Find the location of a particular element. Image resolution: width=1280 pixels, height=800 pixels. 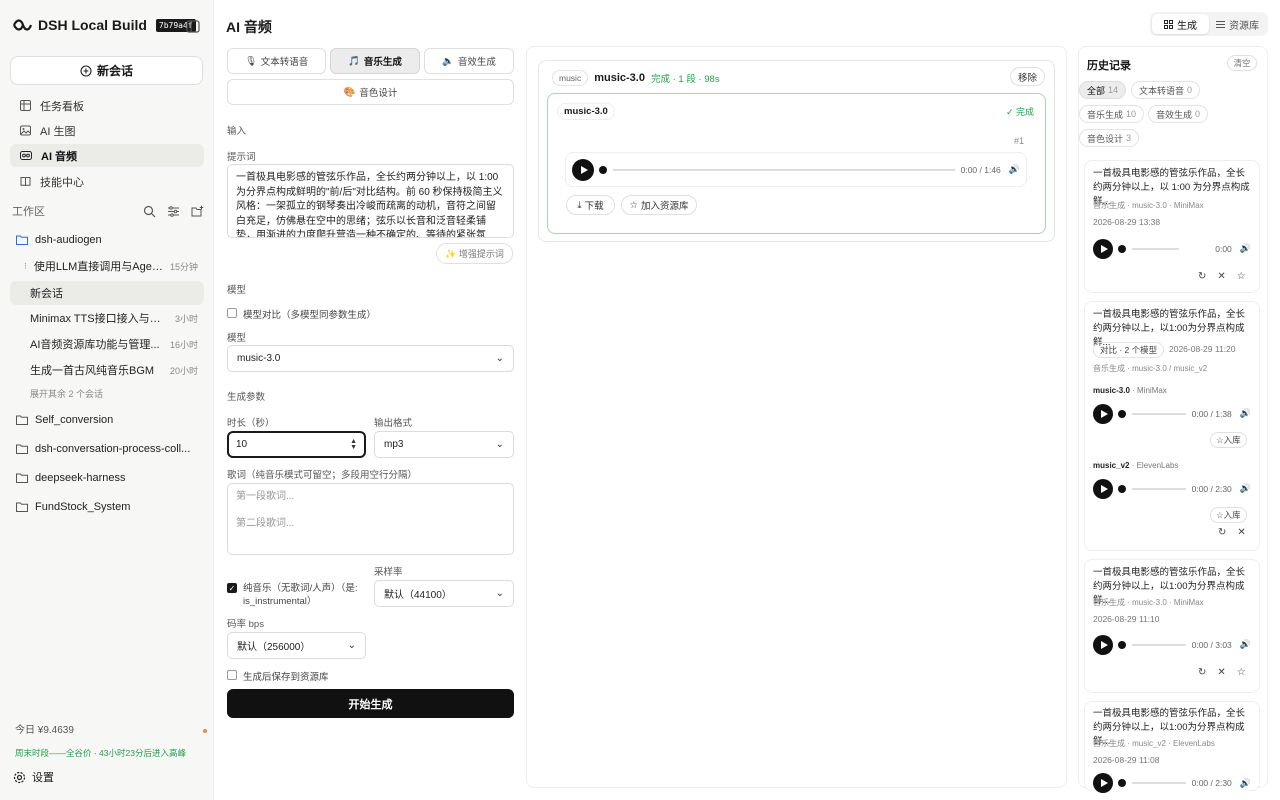

enhance-prompt-button: ✨ 增强提示词 is located at coordinates (474, 253).